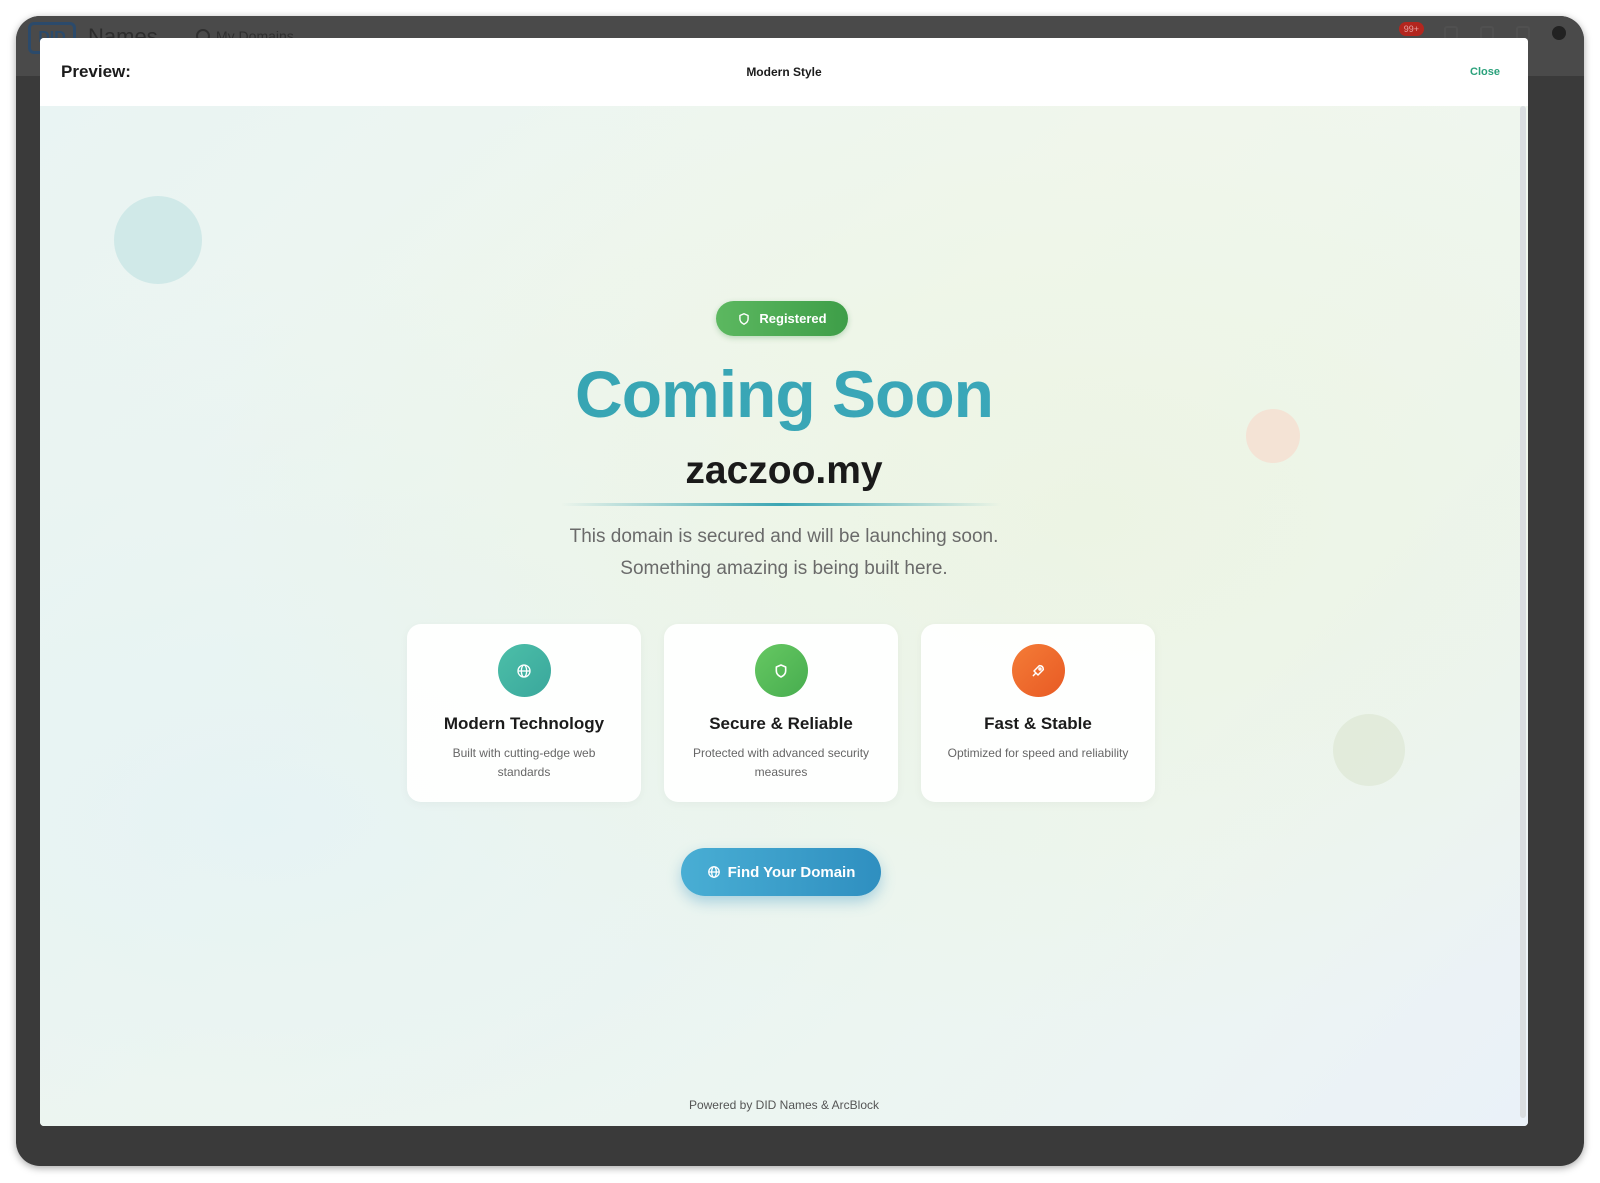  What do you see at coordinates (1485, 72) in the screenshot?
I see `close-button: Close` at bounding box center [1485, 72].